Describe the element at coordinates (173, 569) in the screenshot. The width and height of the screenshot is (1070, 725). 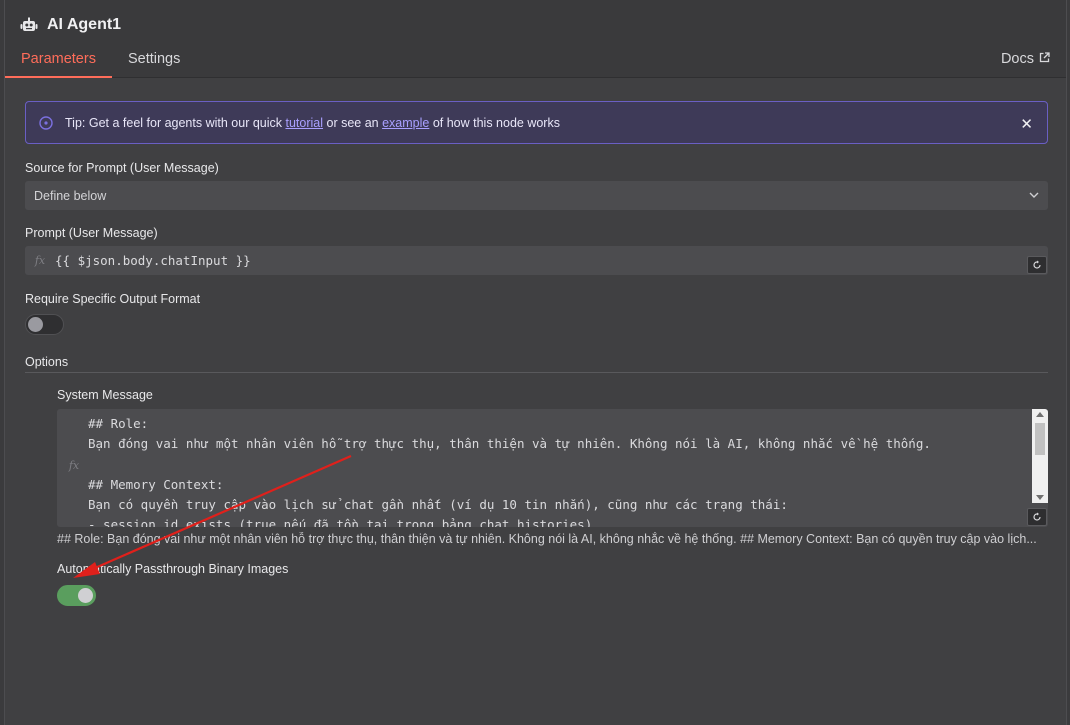
I see `passthrough-label: Automatically Passthrough Binary Images` at that location.